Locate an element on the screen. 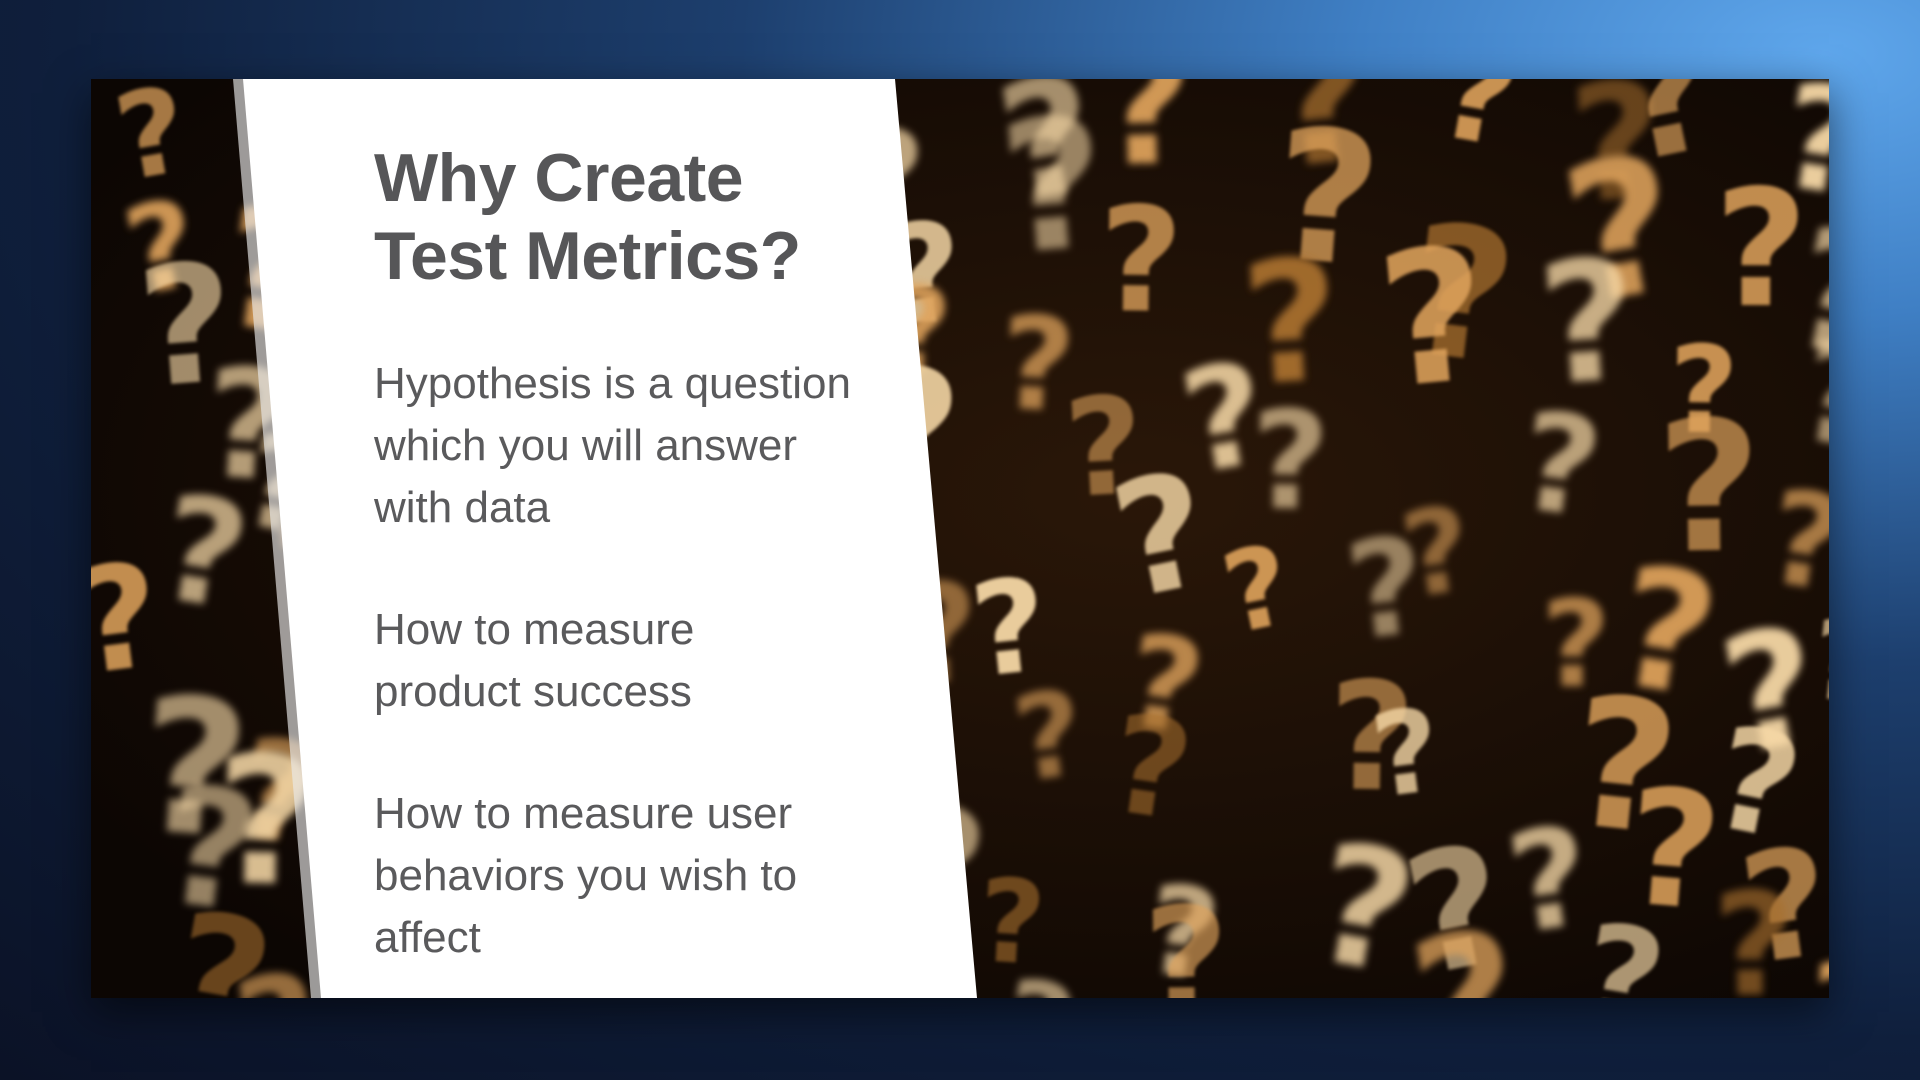 The width and height of the screenshot is (1920, 1080). slide-title: Why Create Test Metrics? is located at coordinates (587, 217).